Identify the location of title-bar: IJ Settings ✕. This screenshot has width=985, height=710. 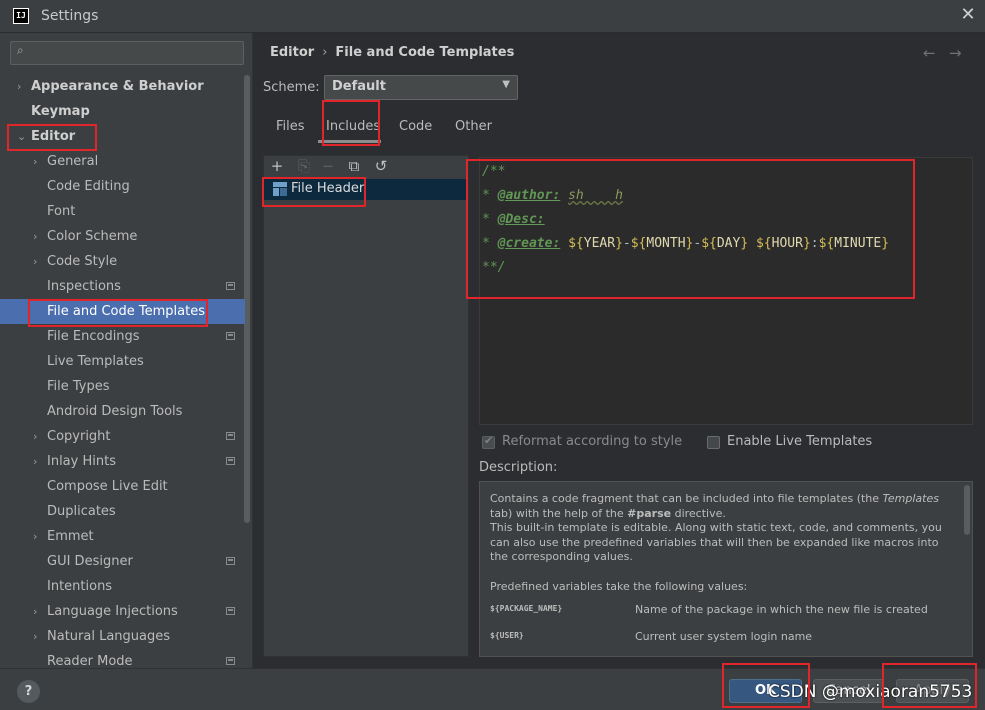
(492, 16).